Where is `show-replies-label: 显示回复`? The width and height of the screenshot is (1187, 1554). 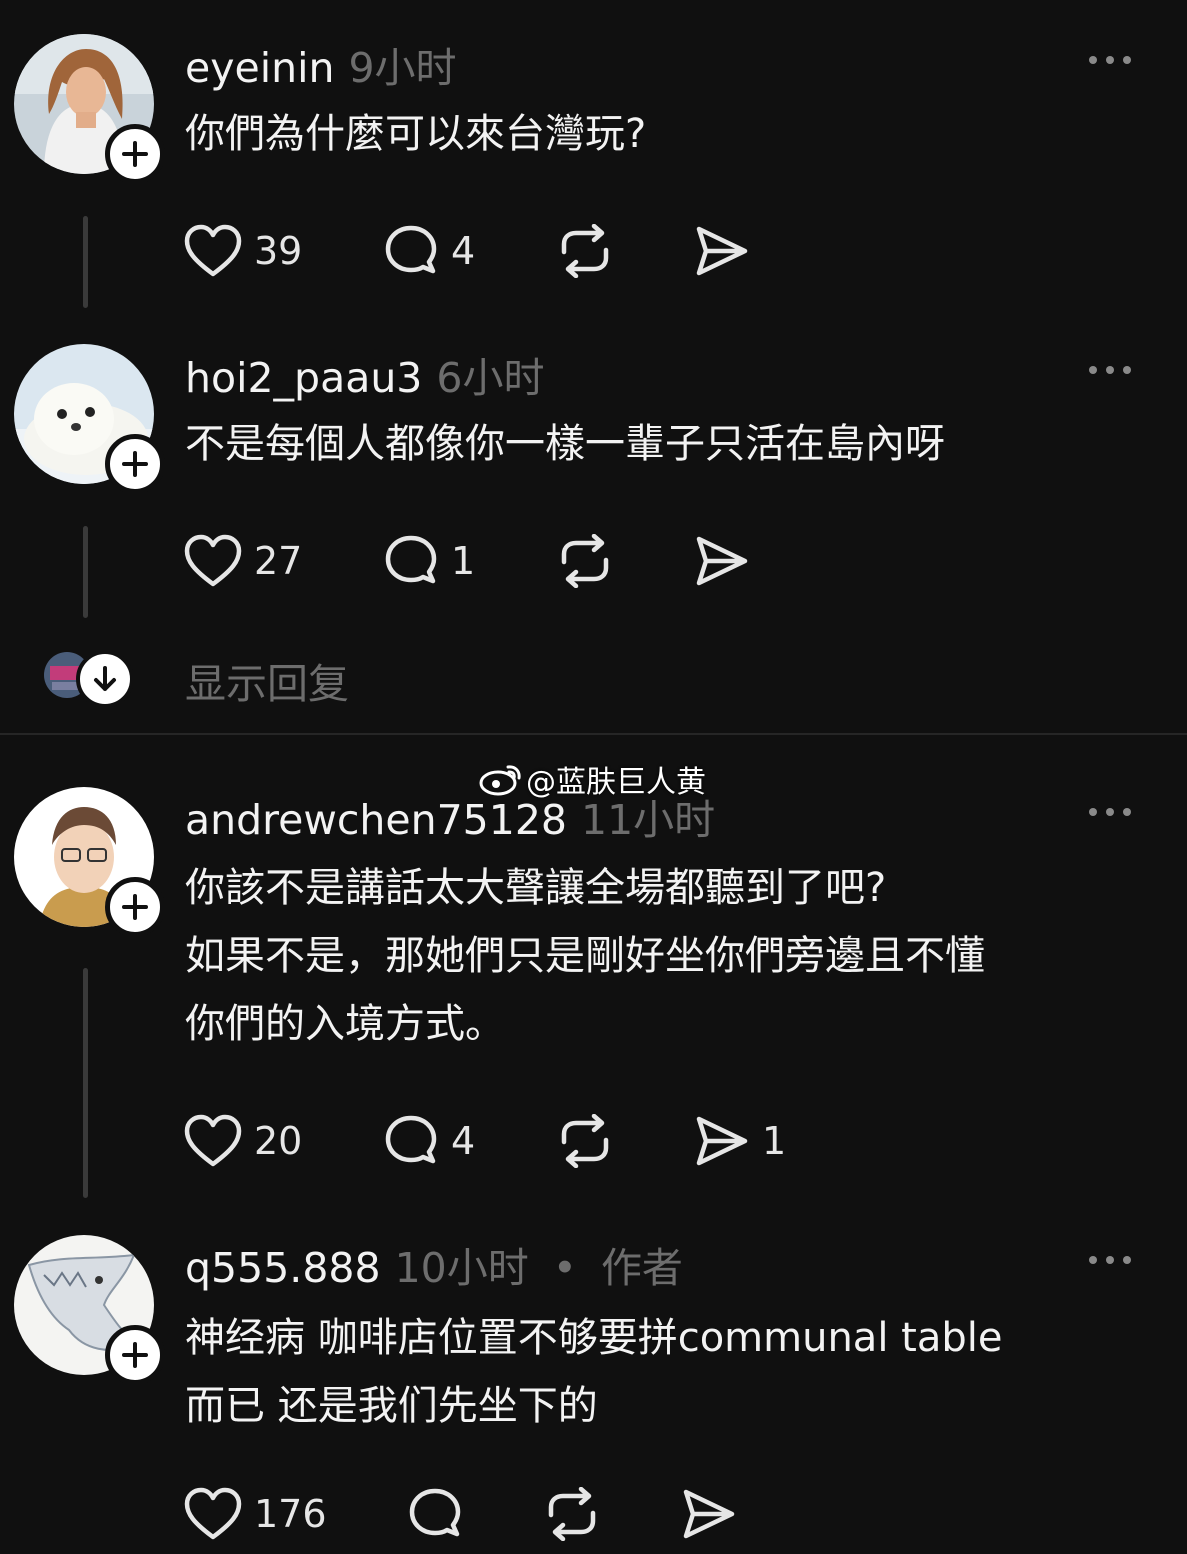 show-replies-label: 显示回复 is located at coordinates (267, 680).